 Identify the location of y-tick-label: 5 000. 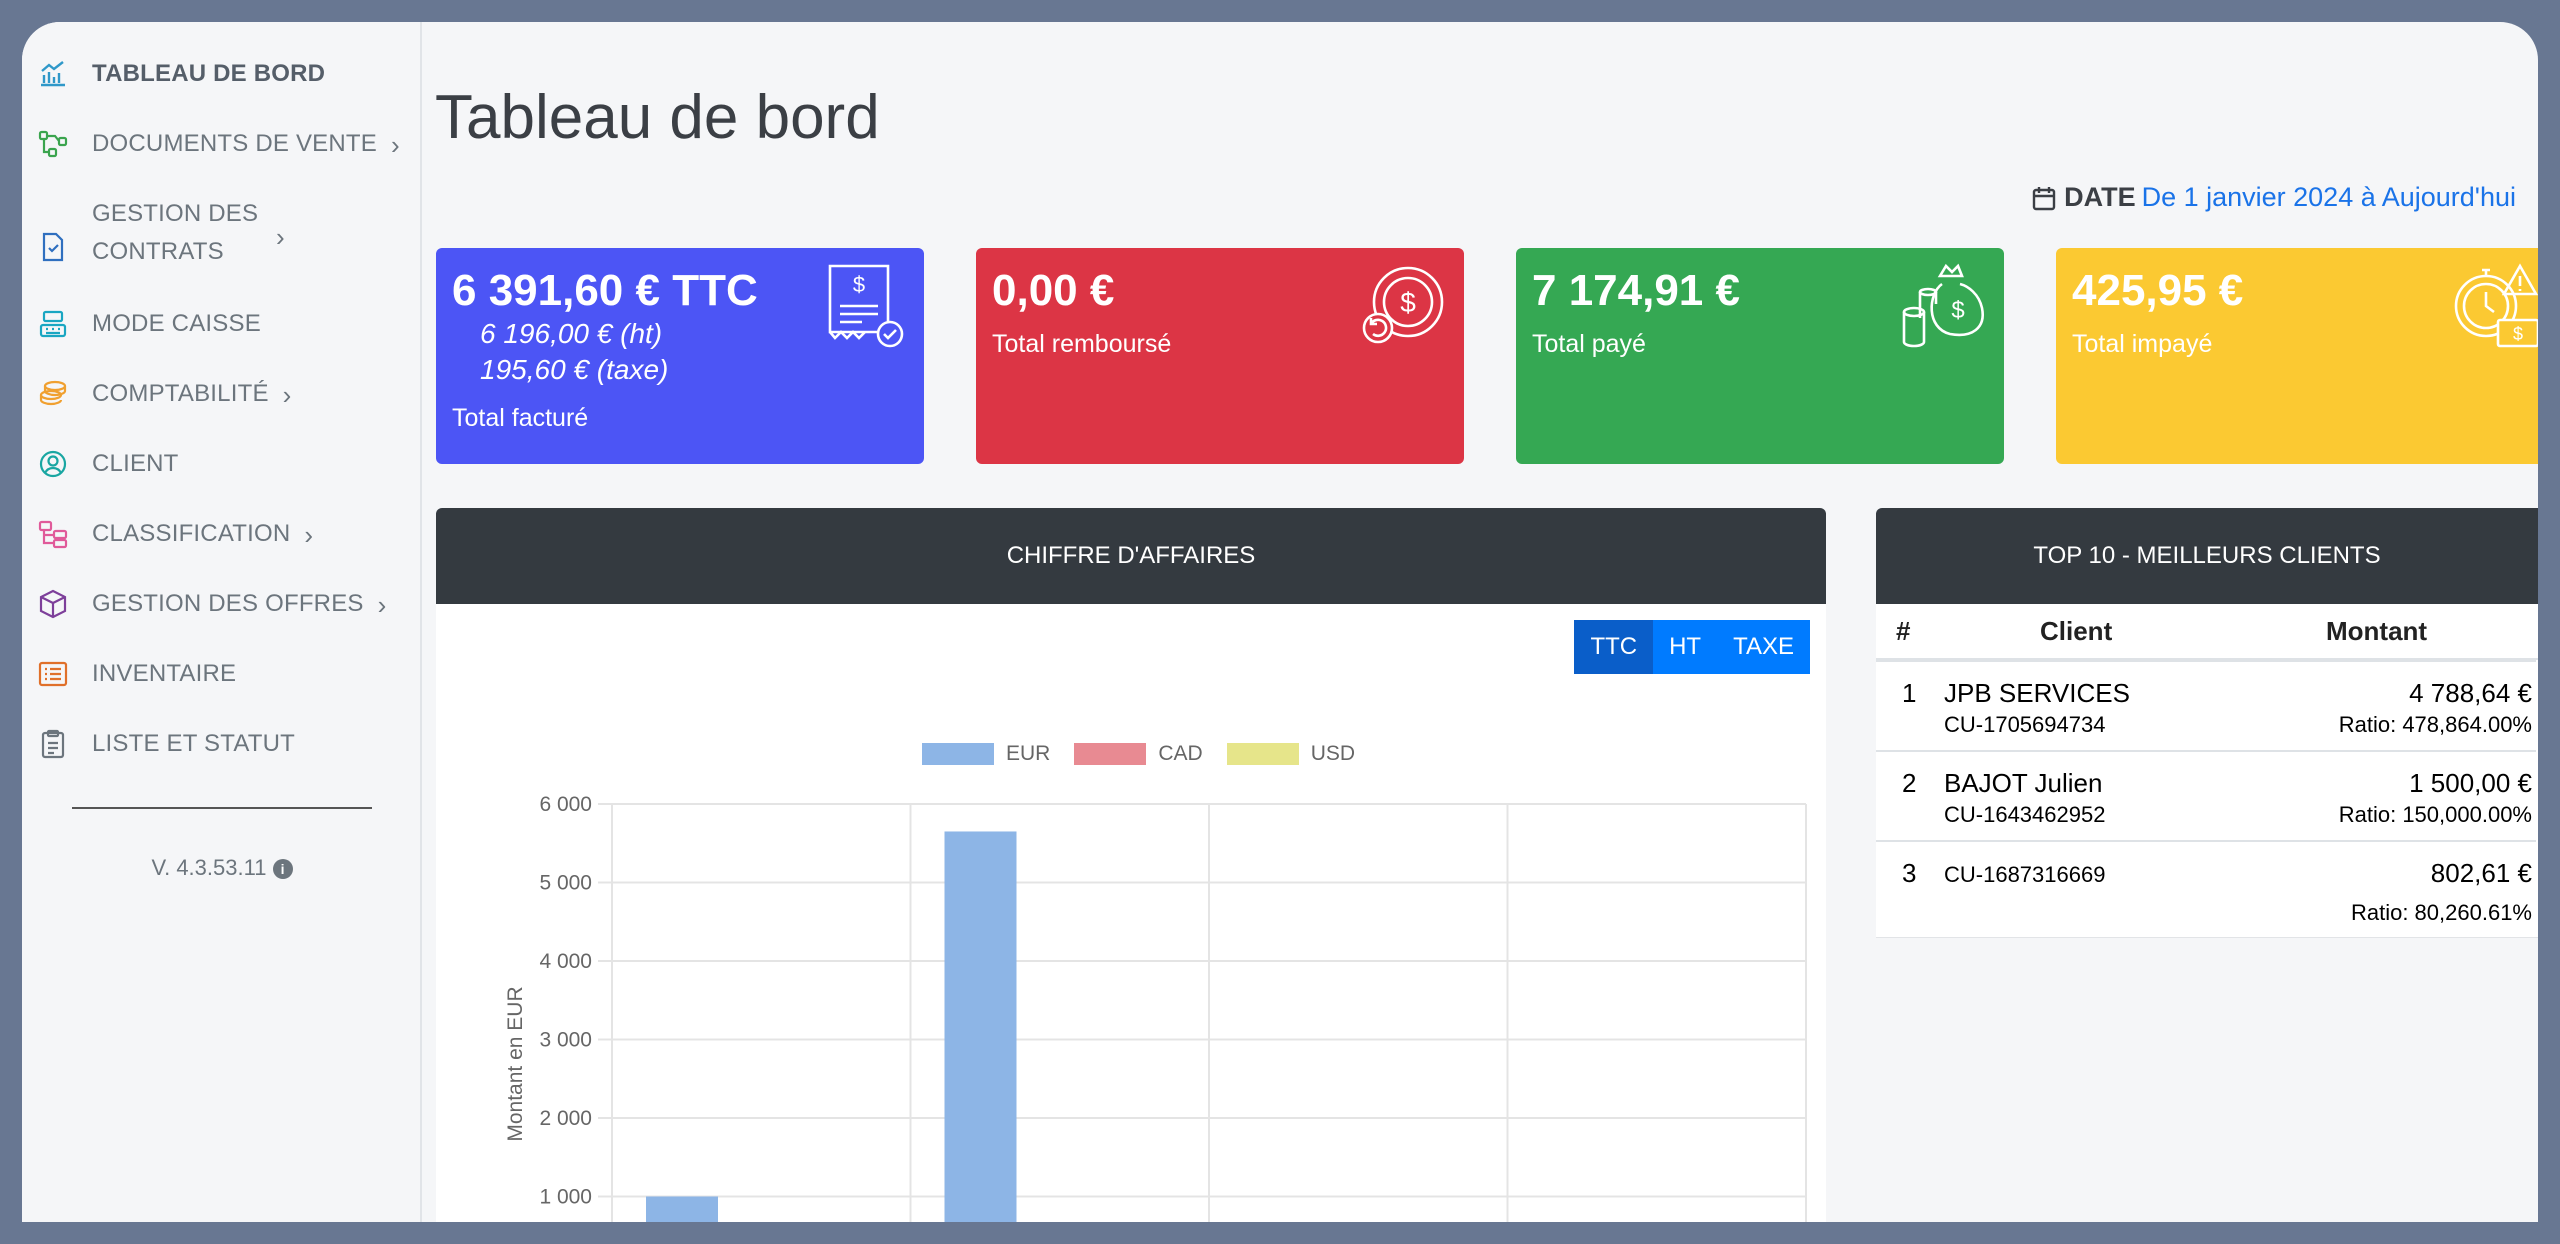
(565, 883).